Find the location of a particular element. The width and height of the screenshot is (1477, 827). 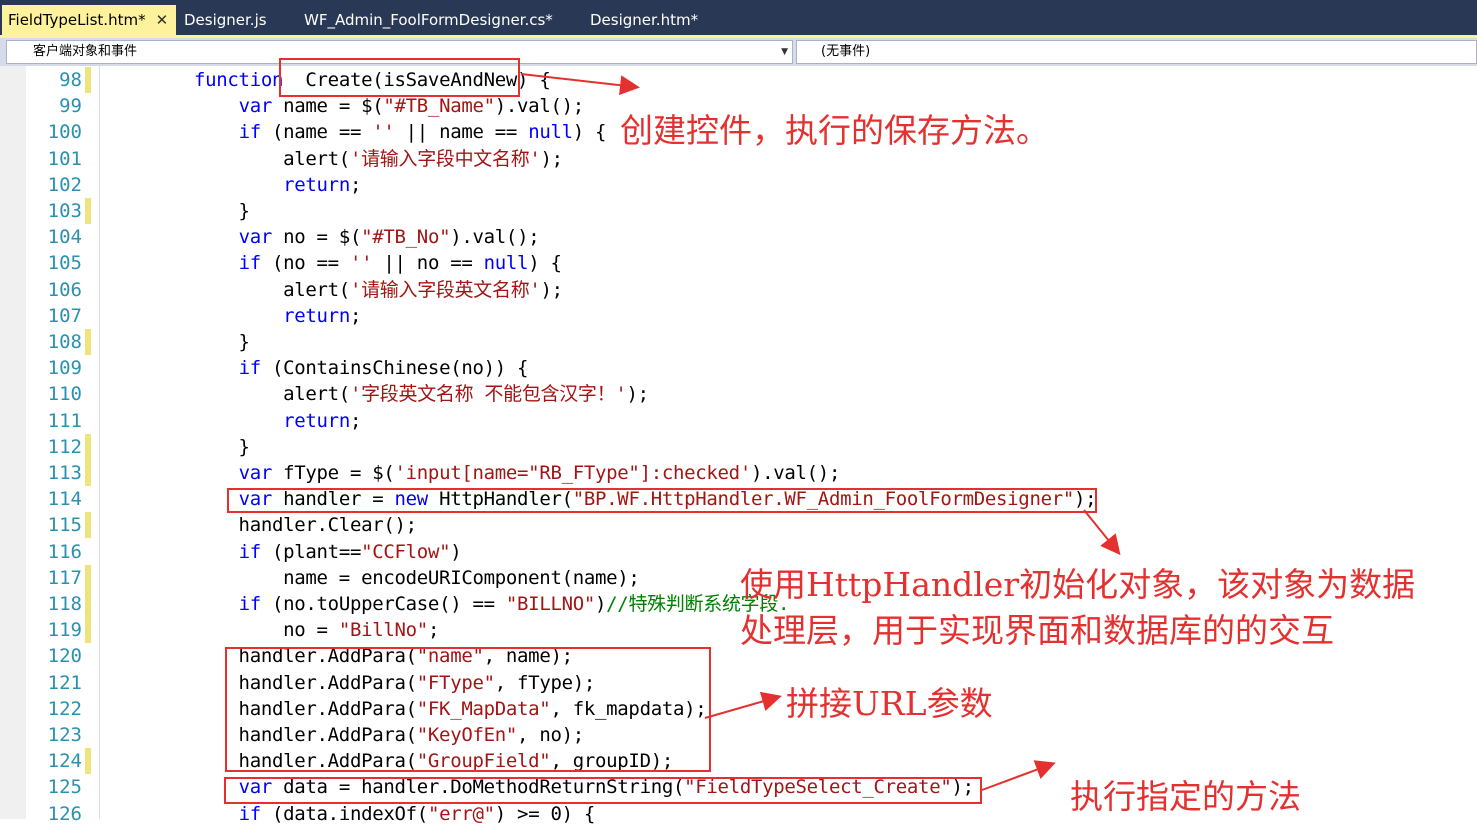

arrow-handler is located at coordinates (1102, 532).